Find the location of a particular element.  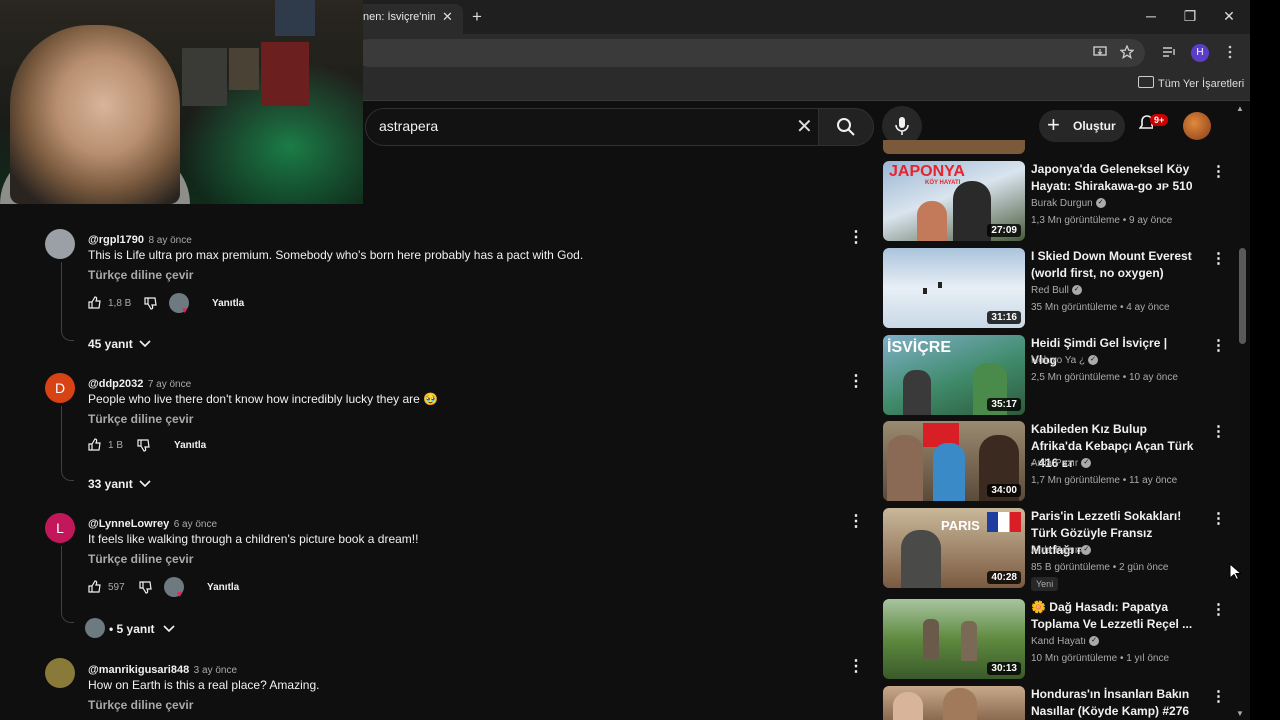

webcam-person is located at coordinates (95, 114).